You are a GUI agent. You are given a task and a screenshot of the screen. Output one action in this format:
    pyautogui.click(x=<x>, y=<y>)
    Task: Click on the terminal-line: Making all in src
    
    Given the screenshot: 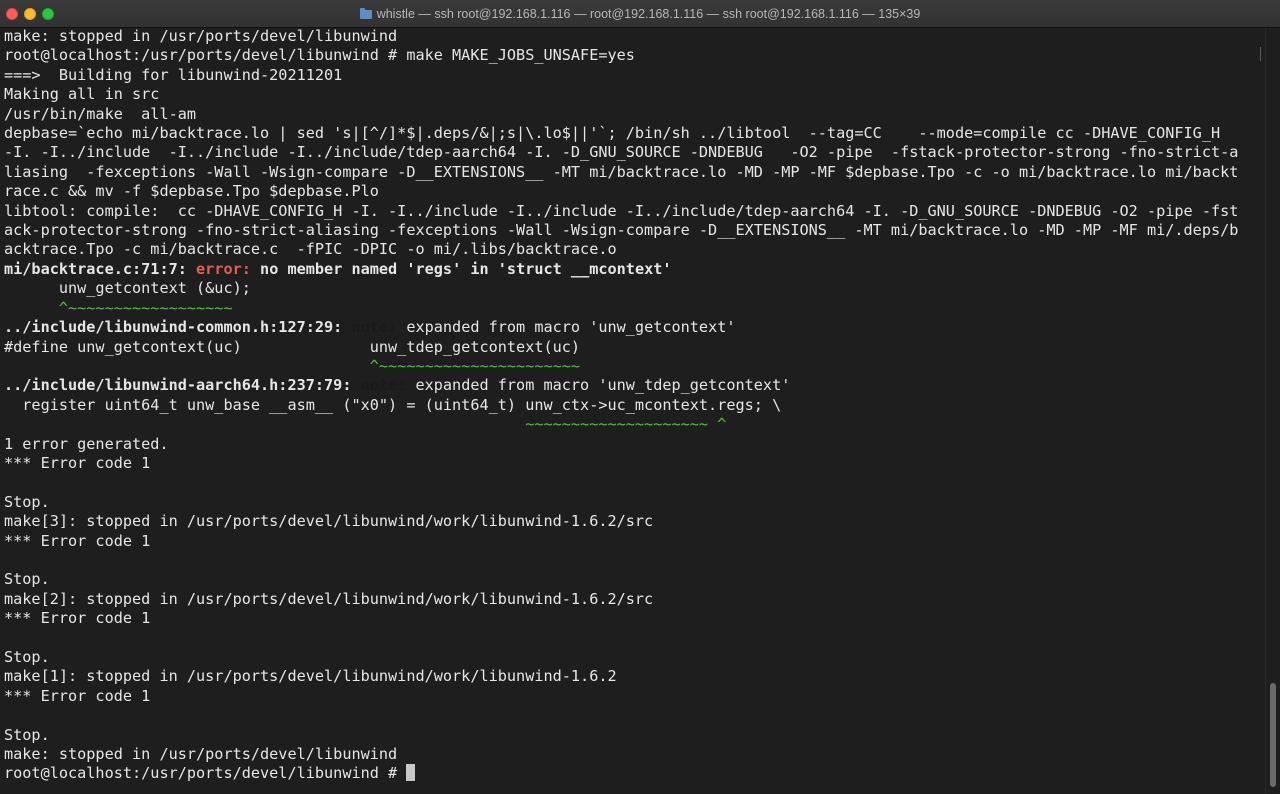 What is the action you would take?
    pyautogui.click(x=635, y=94)
    